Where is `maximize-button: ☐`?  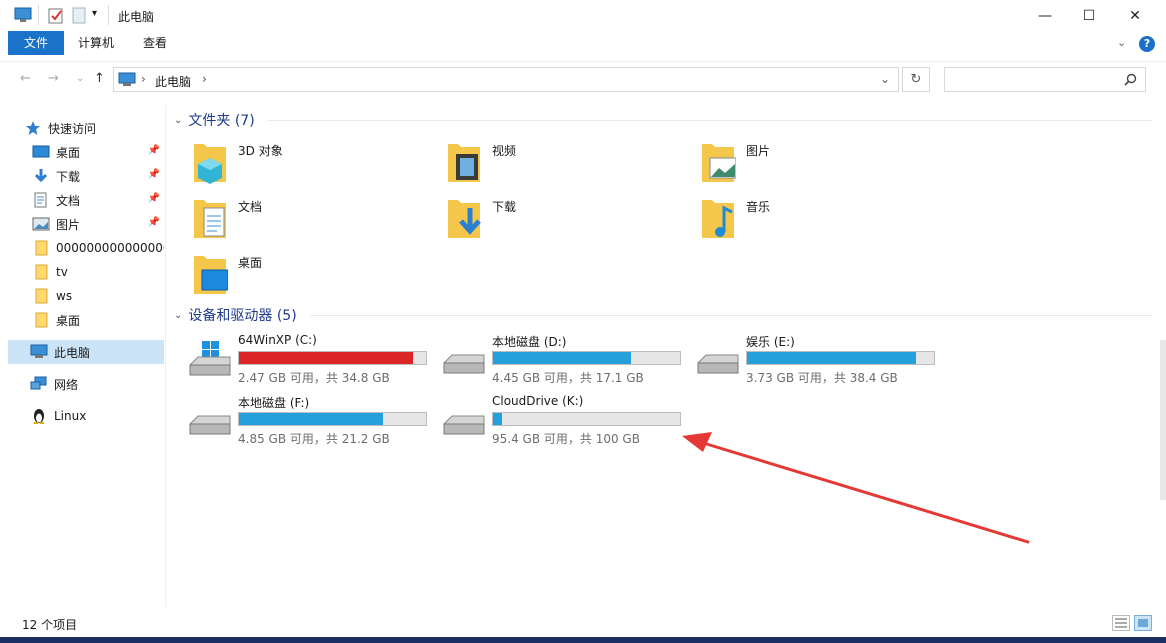
maximize-button: ☐ is located at coordinates (1089, 15).